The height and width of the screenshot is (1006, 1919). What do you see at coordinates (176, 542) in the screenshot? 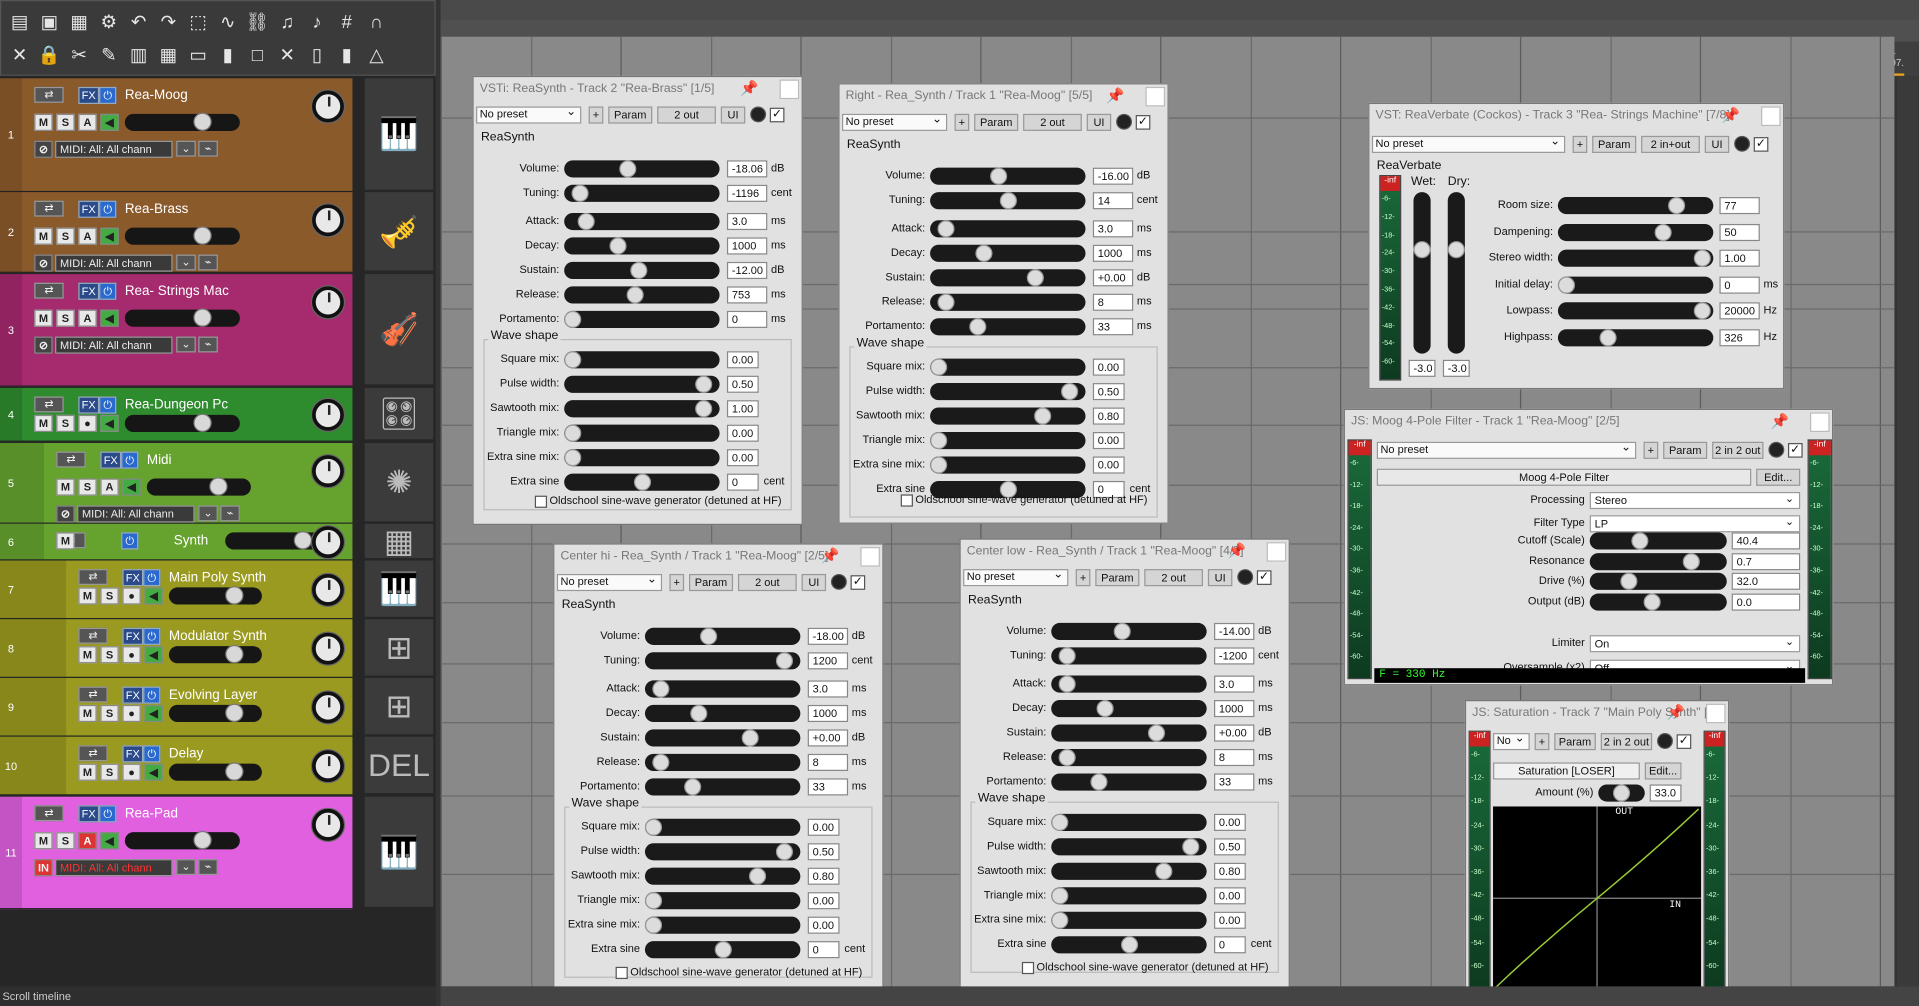
I see `track-row: 6⇄FX⏻SynthM` at bounding box center [176, 542].